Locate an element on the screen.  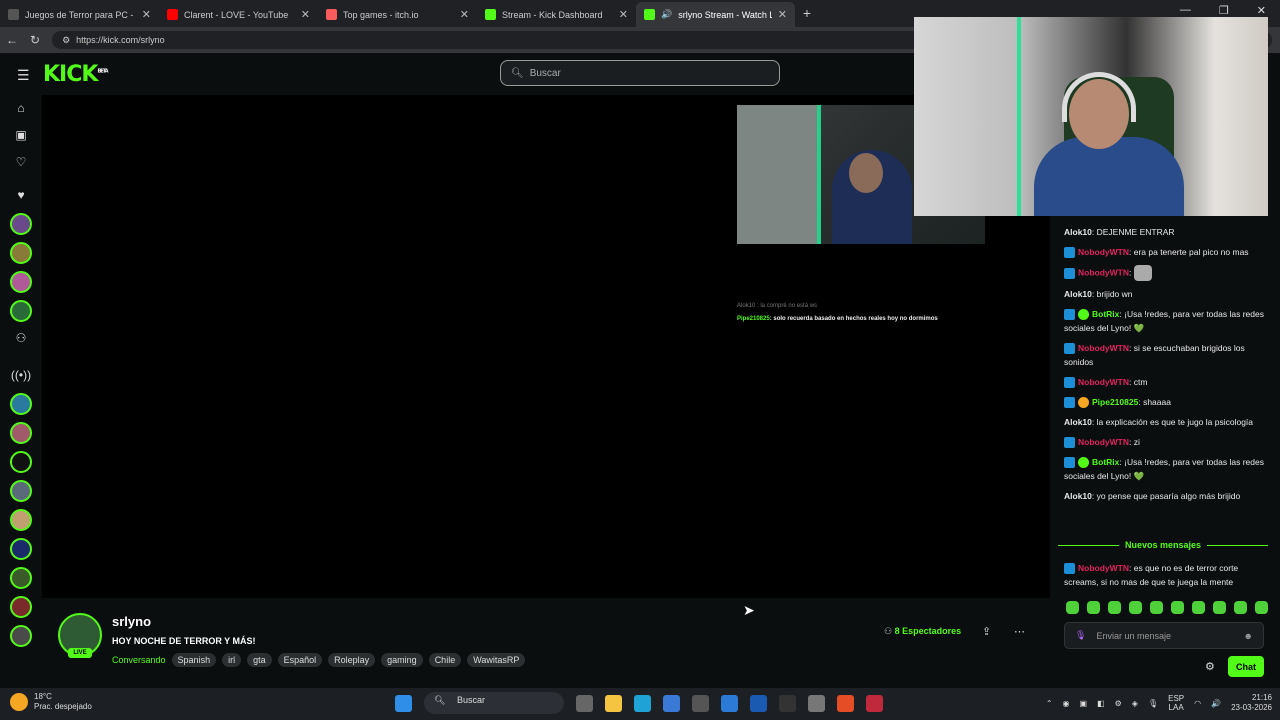
maximize-icon: ❐ is located at coordinates (1224, 10).